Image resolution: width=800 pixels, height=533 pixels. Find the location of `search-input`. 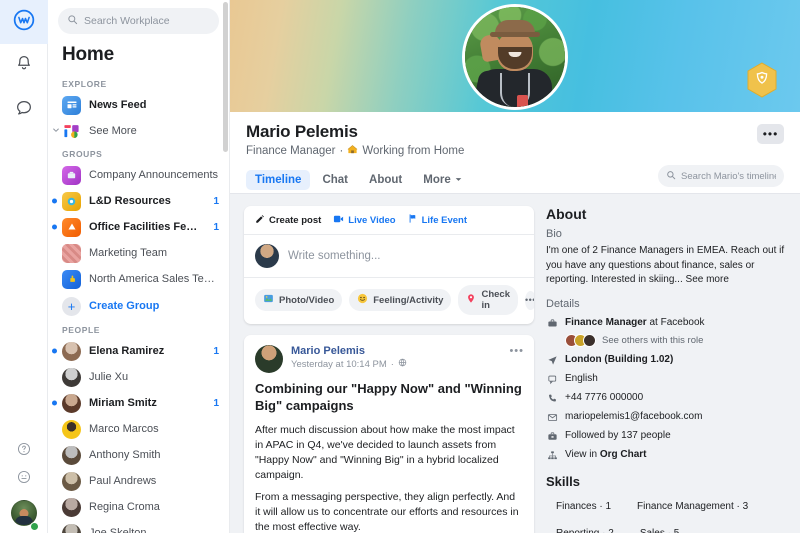

search-input is located at coordinates (147, 21).